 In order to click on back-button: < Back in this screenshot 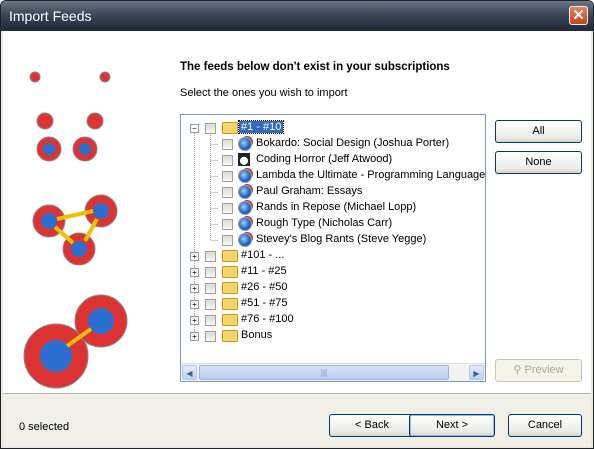, I will do `click(372, 425)`.